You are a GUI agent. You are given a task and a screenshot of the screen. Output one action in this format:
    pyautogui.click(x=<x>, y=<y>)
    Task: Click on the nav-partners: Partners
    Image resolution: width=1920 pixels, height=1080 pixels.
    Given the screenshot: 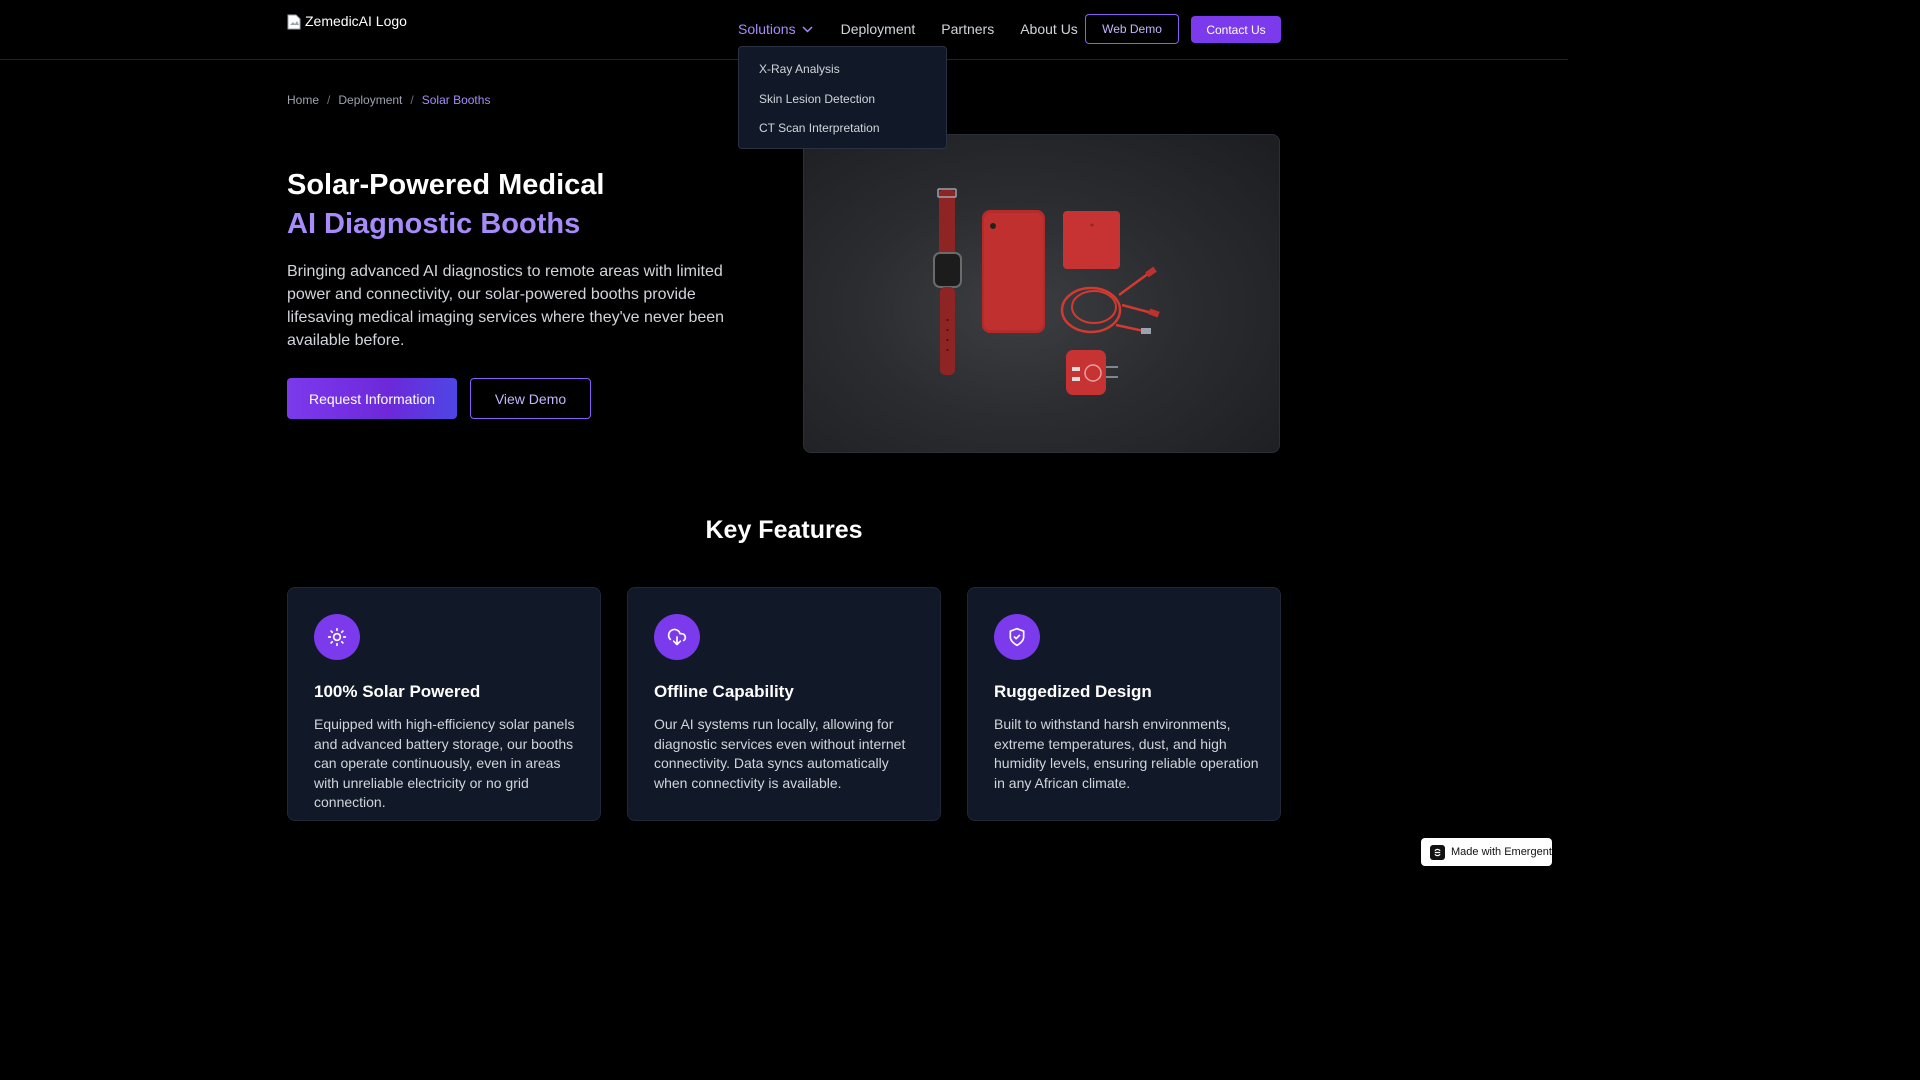 What is the action you would take?
    pyautogui.click(x=967, y=29)
    